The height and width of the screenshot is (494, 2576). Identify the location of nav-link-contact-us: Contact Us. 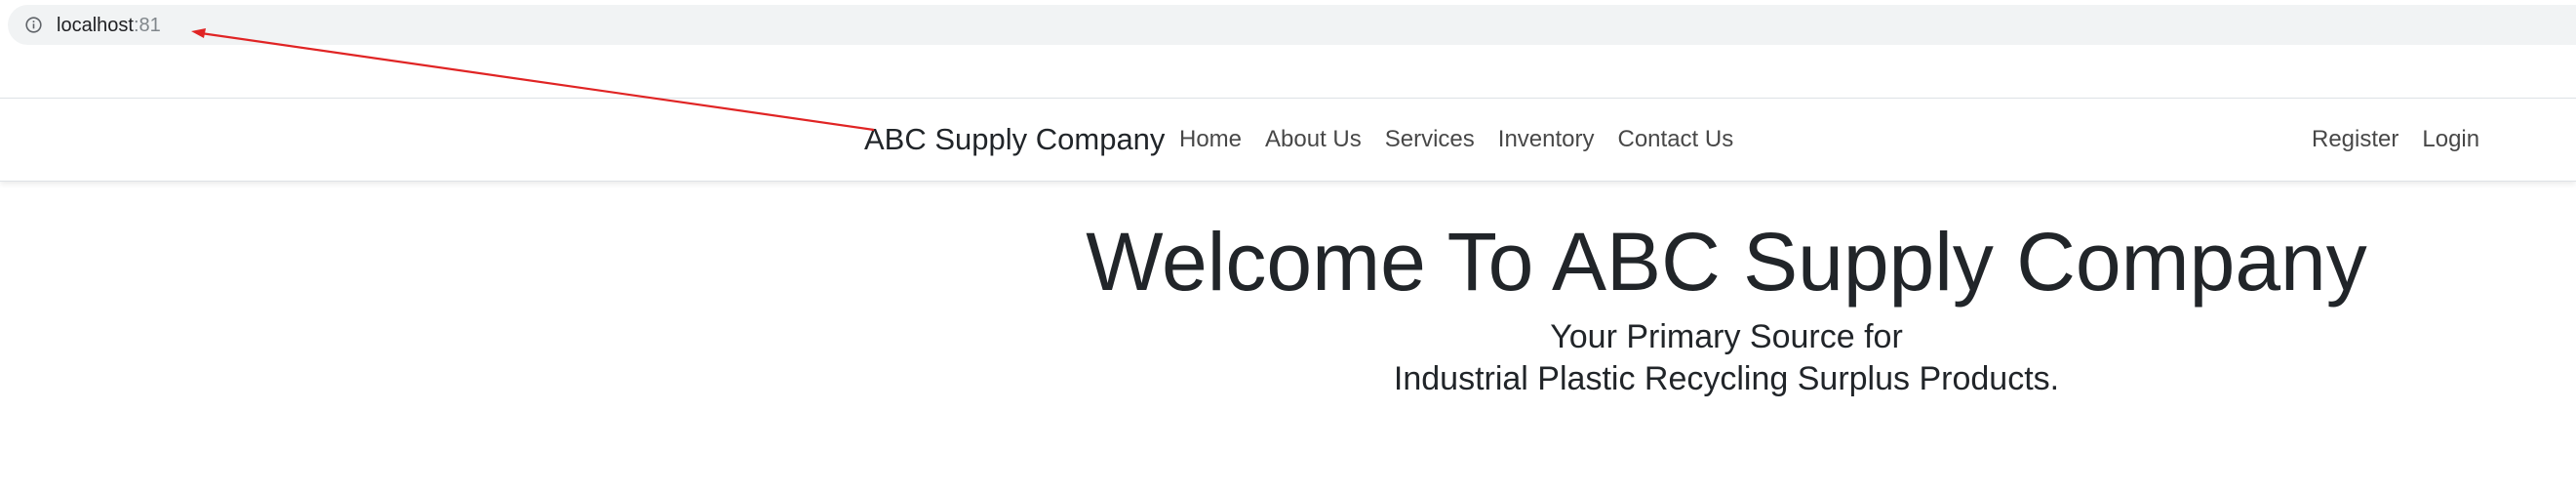
(1676, 139).